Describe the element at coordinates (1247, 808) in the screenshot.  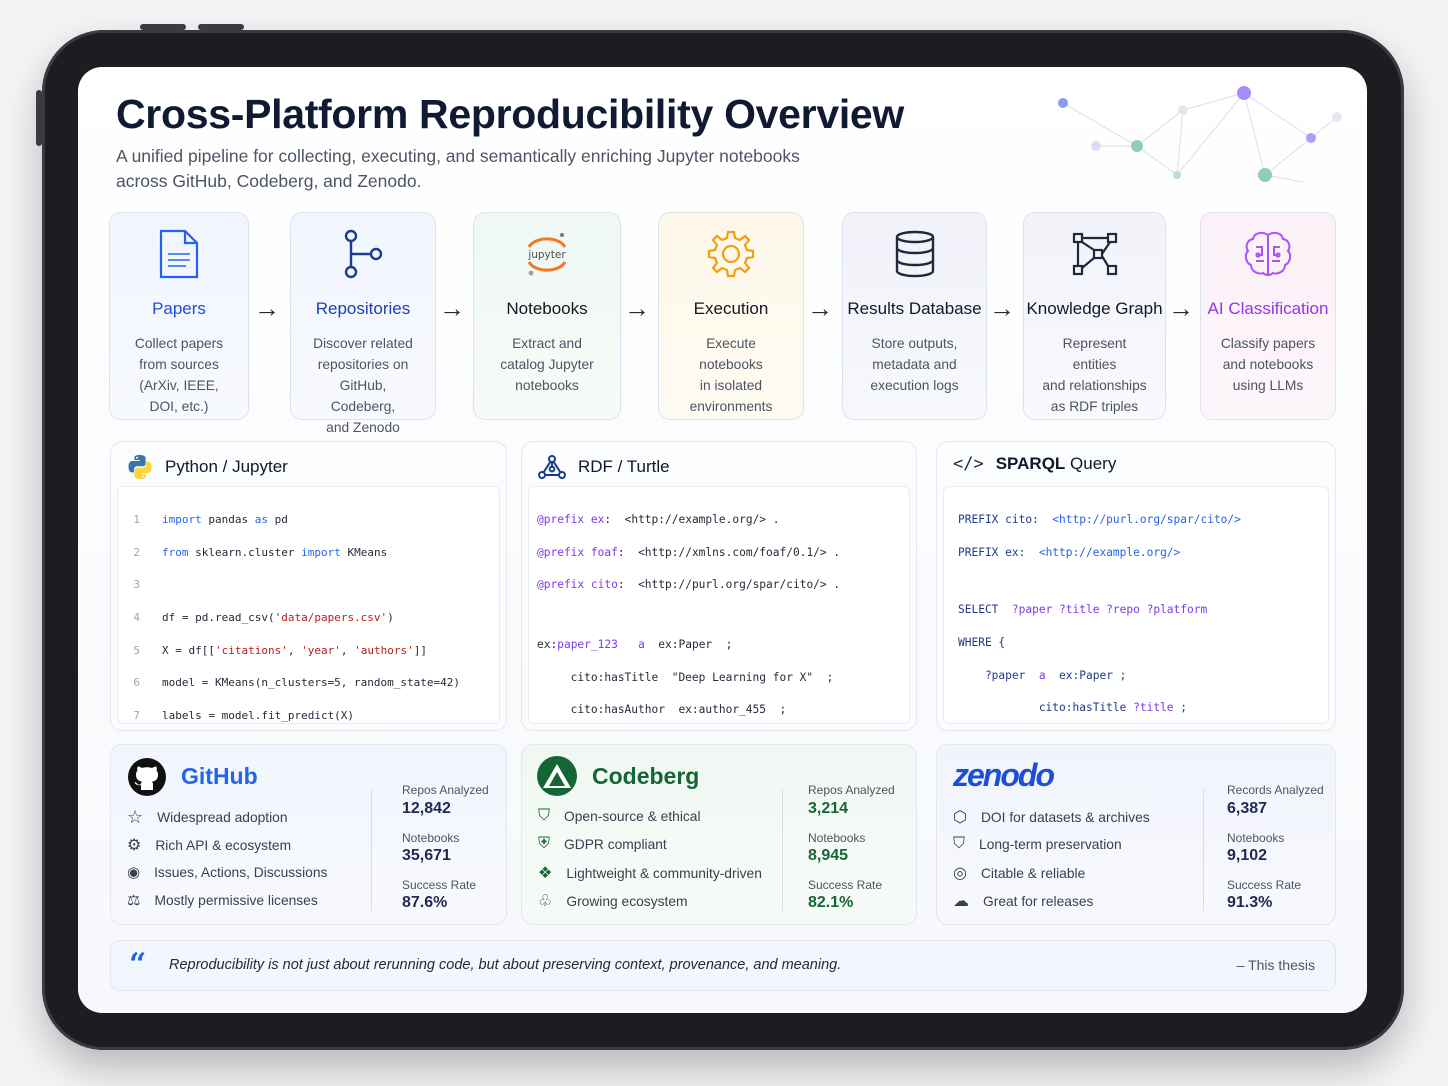
I see `stat-value: 6,387` at that location.